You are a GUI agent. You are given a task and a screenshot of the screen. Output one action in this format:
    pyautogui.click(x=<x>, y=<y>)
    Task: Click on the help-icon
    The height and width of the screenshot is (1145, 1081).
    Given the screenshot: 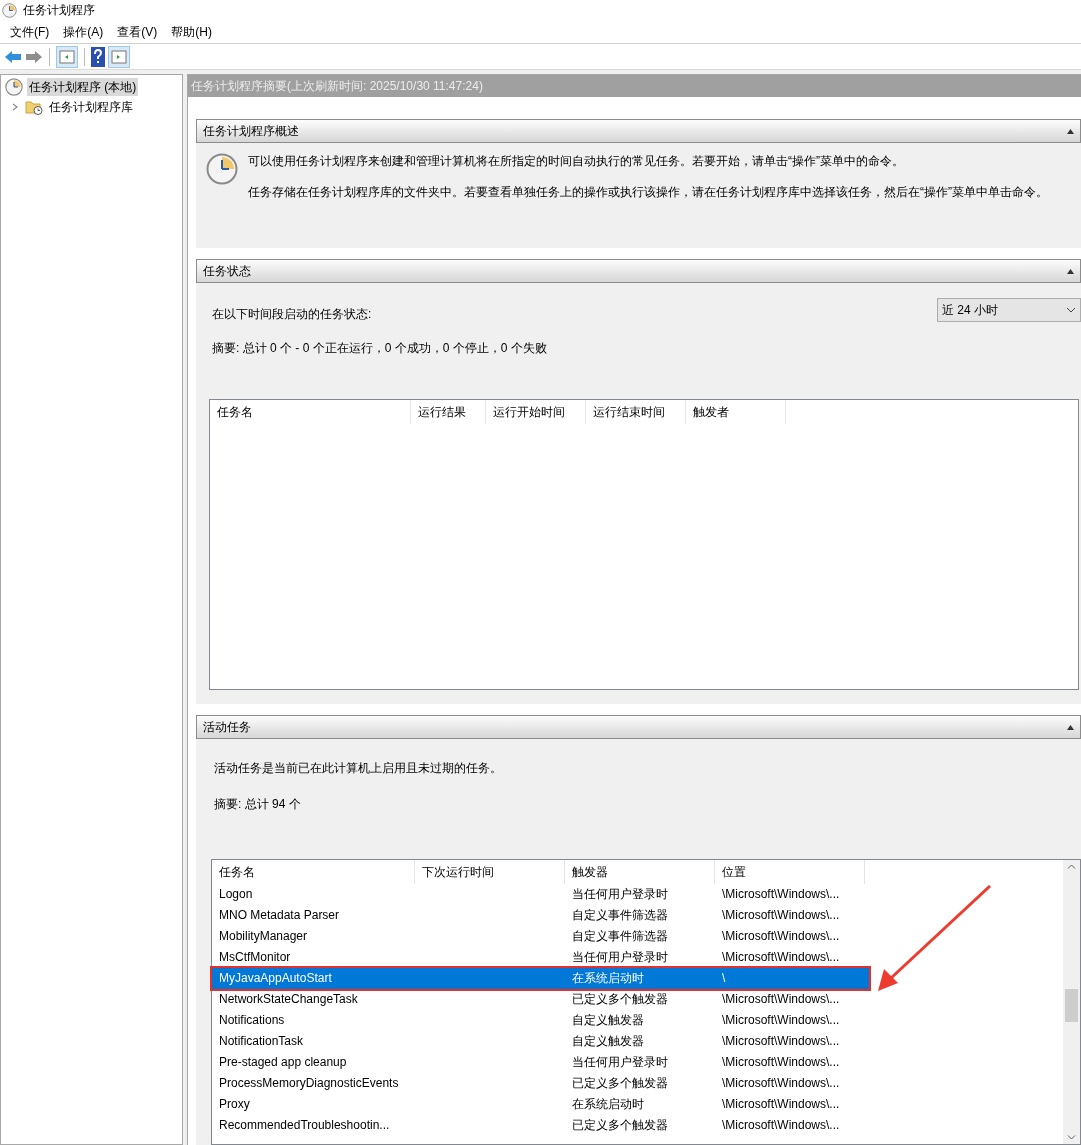 What is the action you would take?
    pyautogui.click(x=98, y=56)
    